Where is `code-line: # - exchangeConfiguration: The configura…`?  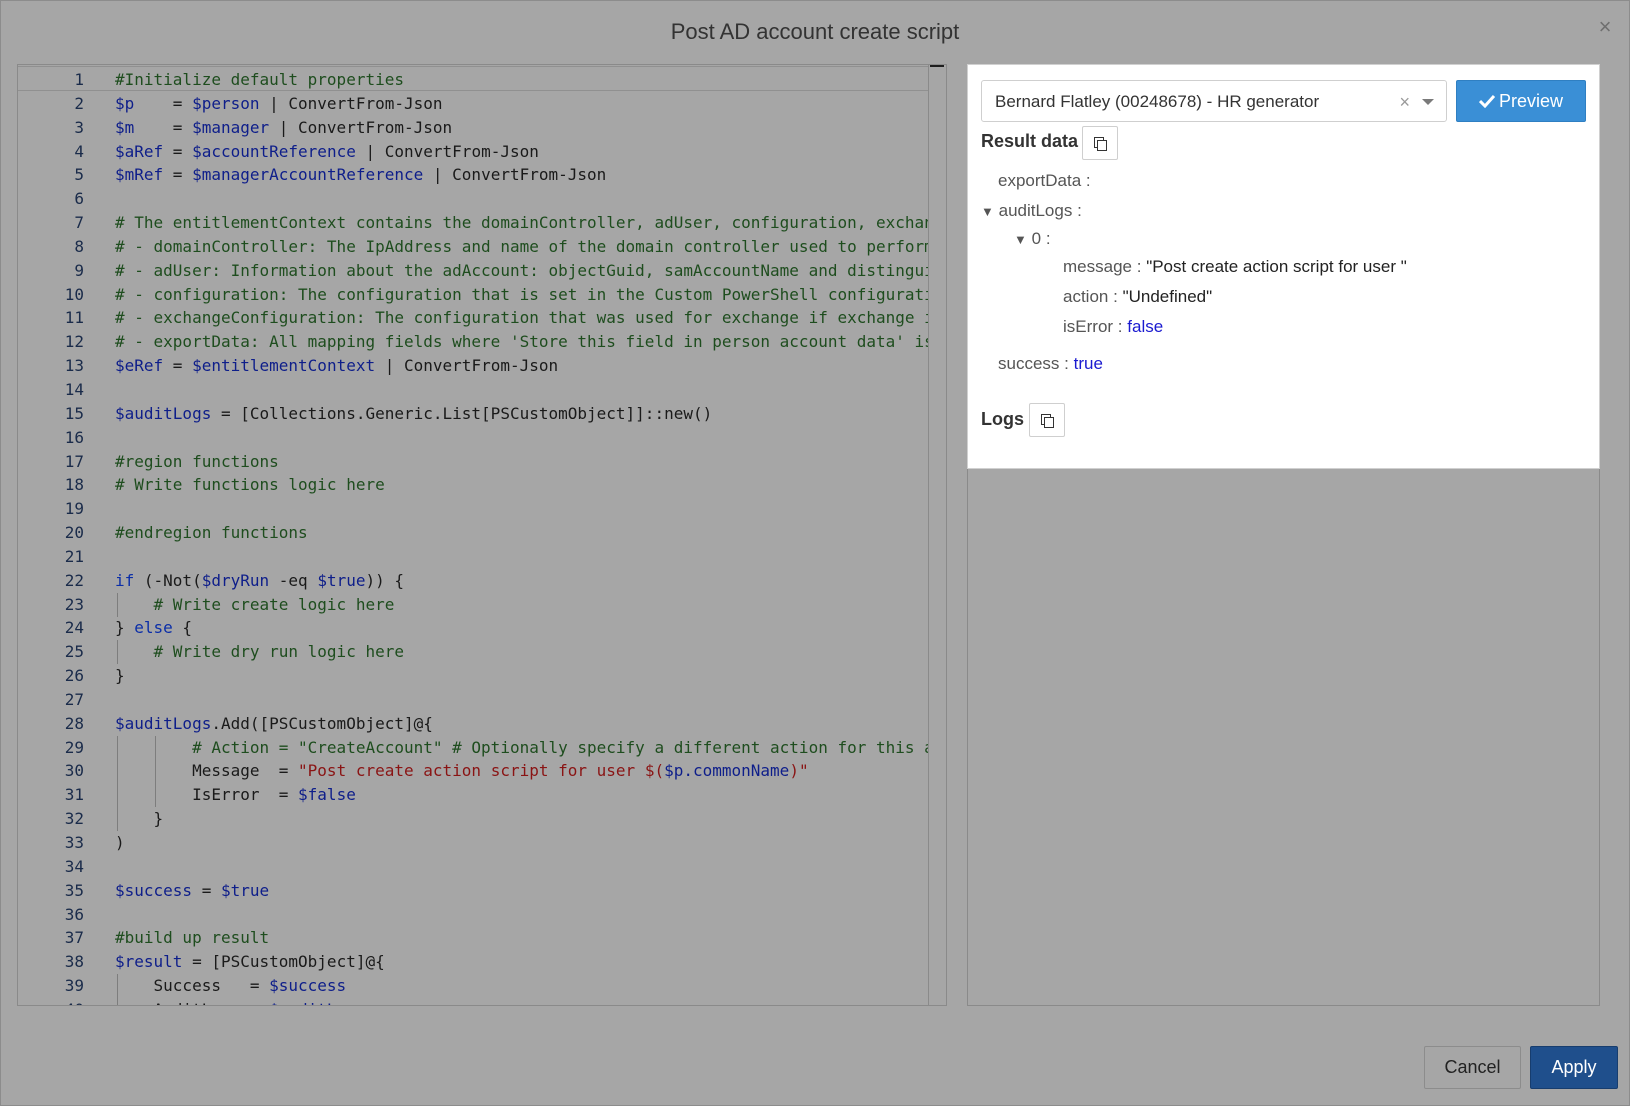 code-line: # - exchangeConfiguration: The configura… is located at coordinates (521, 318).